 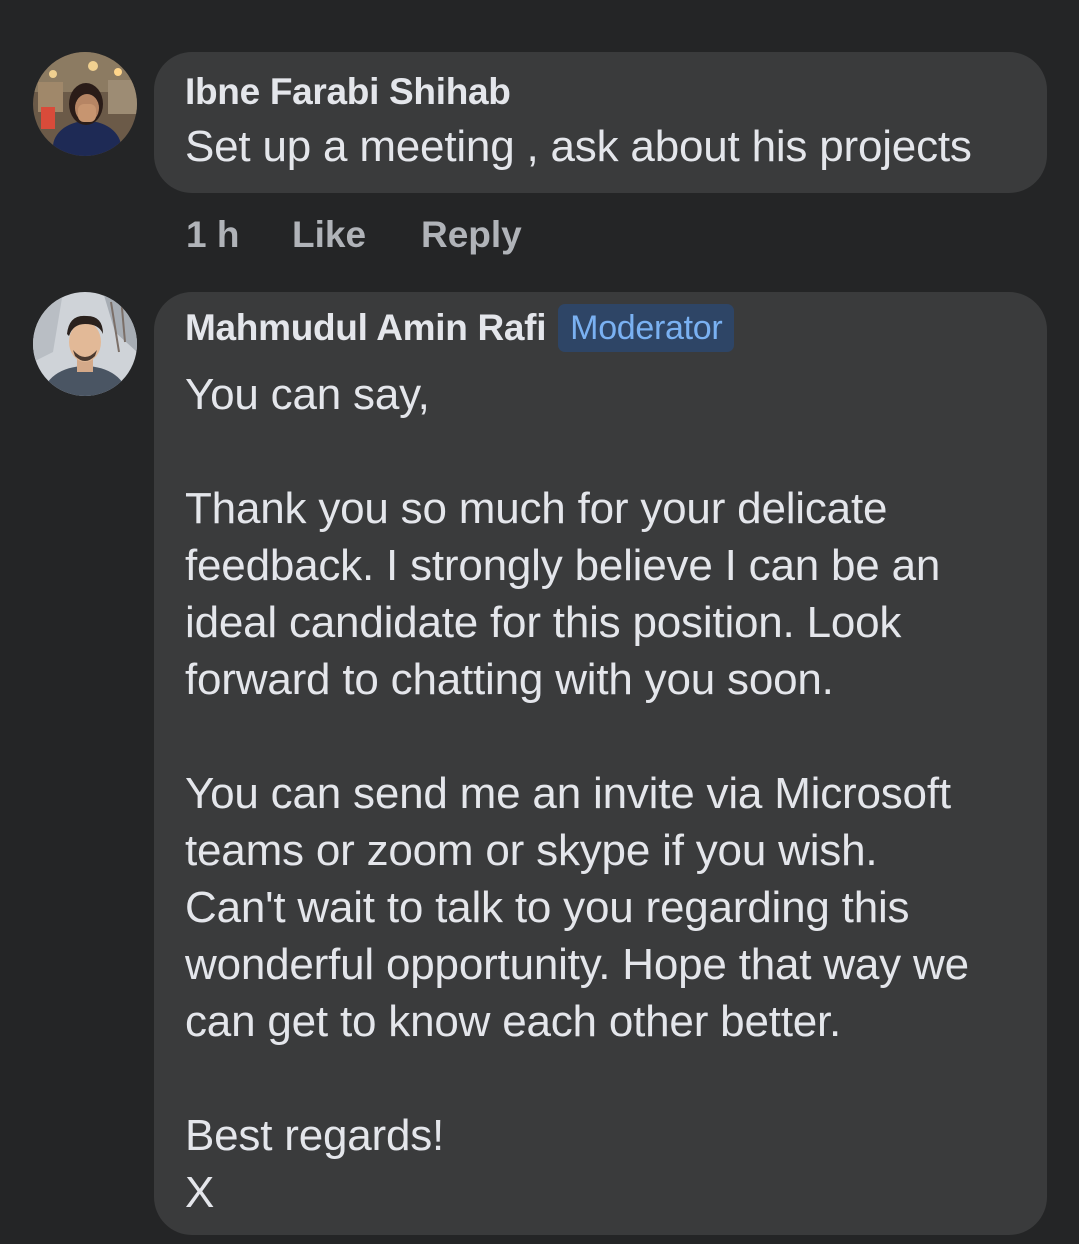 I want to click on comment-author-row: Mahmudul Amin Rafi Moderator, so click(x=601, y=329).